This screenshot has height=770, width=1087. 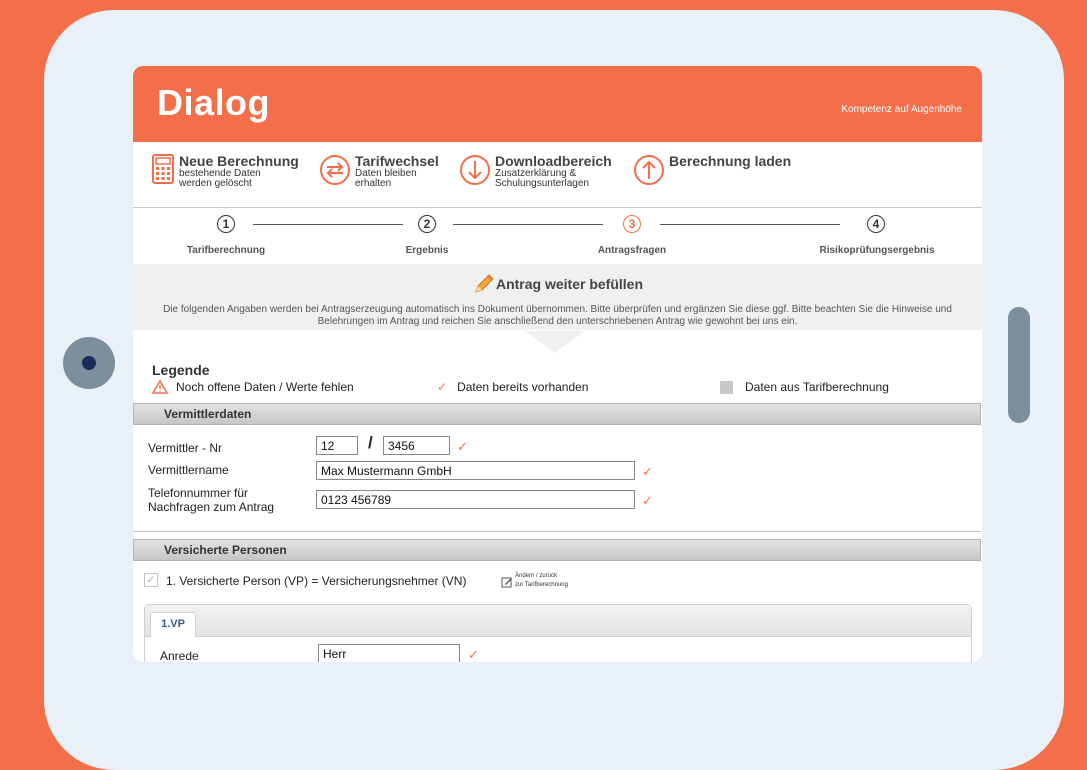 What do you see at coordinates (523, 387) in the screenshot?
I see `legend-present-label: Daten bereits vorhanden` at bounding box center [523, 387].